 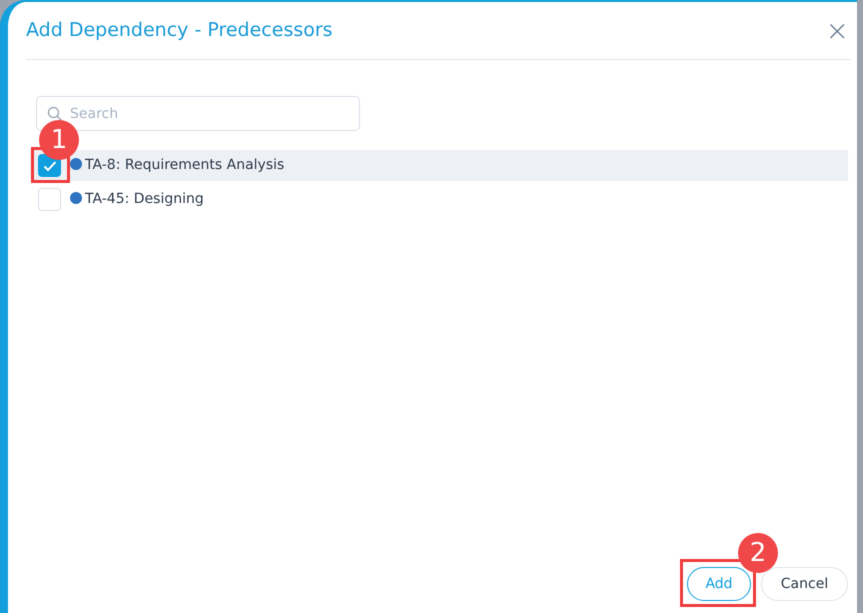 What do you see at coordinates (439, 199) in the screenshot?
I see `list-row: TA-45: Designing` at bounding box center [439, 199].